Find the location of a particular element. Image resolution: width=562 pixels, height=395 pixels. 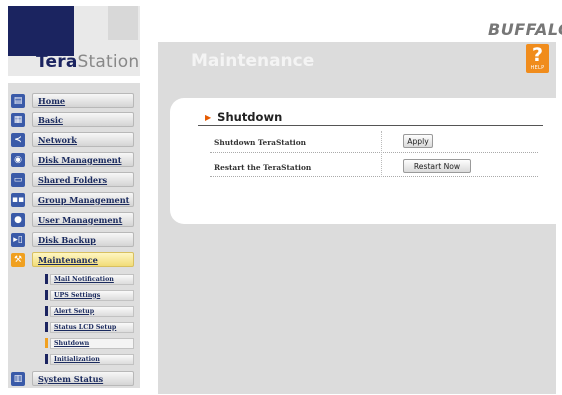

sidebar-item-disk-backup: ▸▯ Disk Backup is located at coordinates (72, 239).